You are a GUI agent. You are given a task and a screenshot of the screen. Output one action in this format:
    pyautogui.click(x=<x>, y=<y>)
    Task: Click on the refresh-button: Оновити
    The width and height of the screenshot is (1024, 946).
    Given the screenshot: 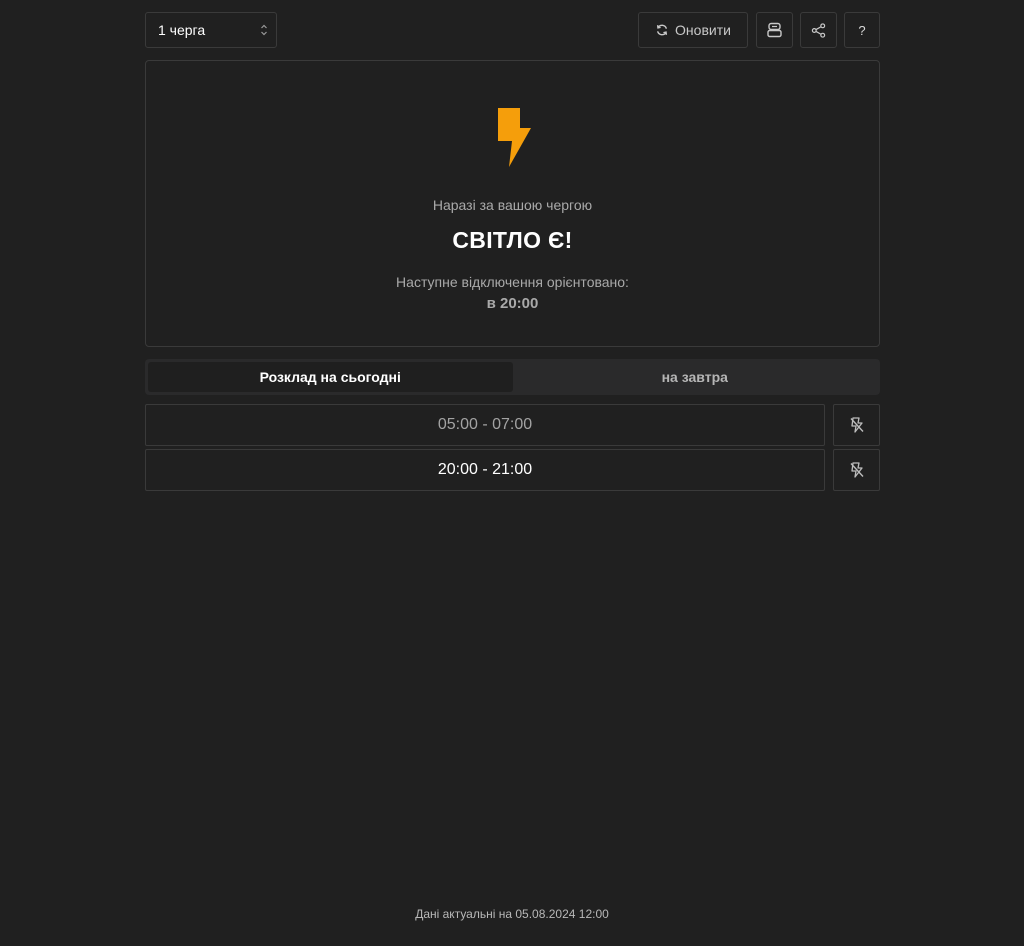 What is the action you would take?
    pyautogui.click(x=693, y=30)
    